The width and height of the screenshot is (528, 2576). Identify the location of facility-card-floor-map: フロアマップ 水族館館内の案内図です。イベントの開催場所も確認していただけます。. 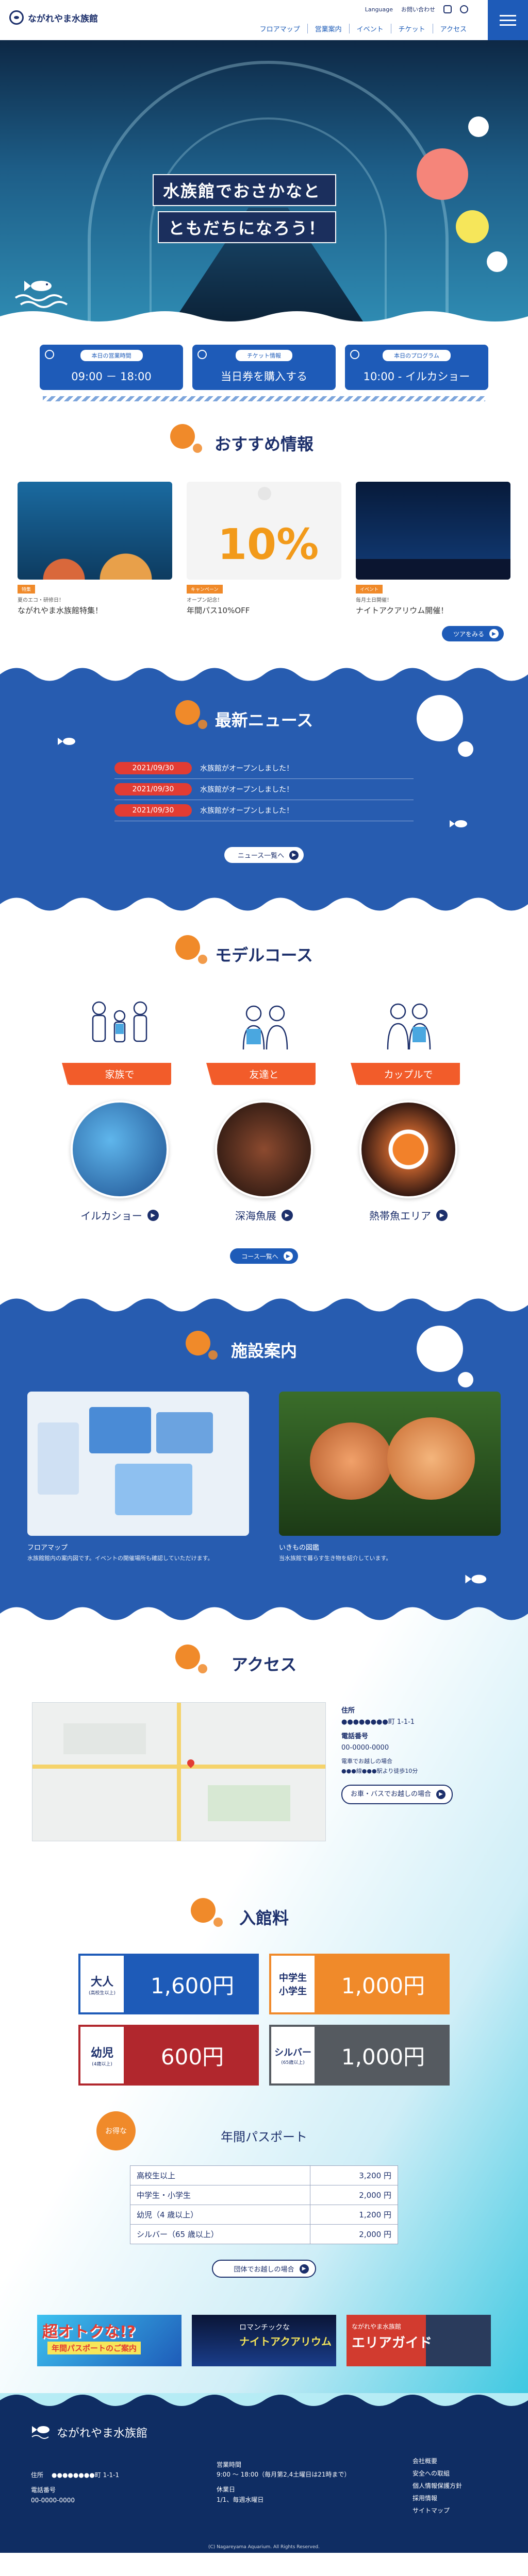
(138, 1477).